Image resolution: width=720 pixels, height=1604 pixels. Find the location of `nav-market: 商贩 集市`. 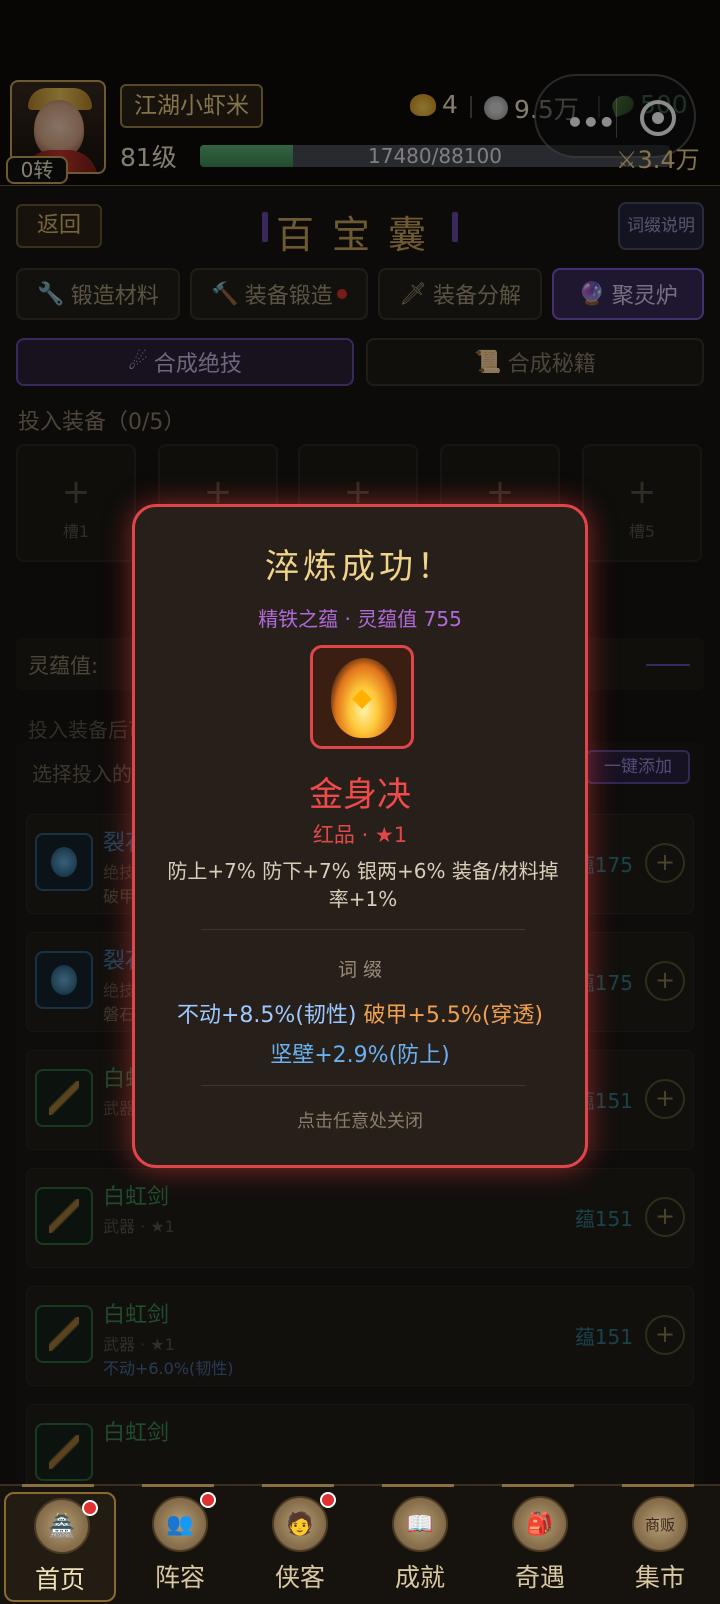

nav-market: 商贩 集市 is located at coordinates (660, 1545).